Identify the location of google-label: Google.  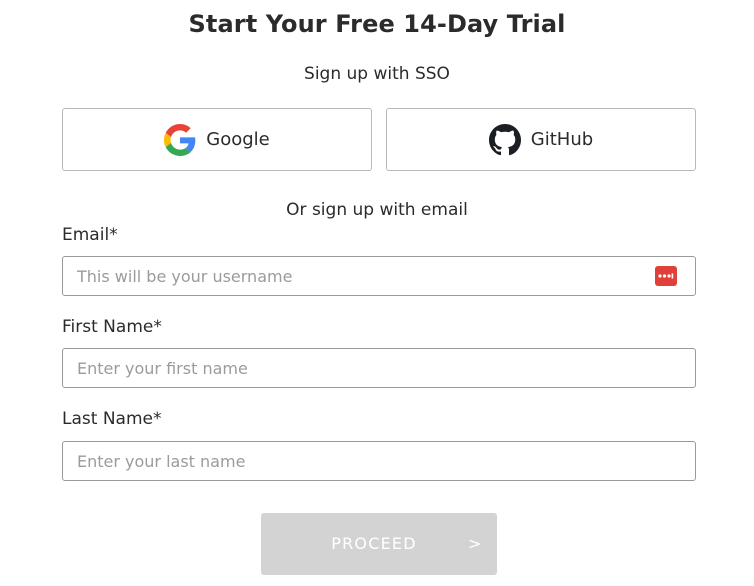
(238, 139).